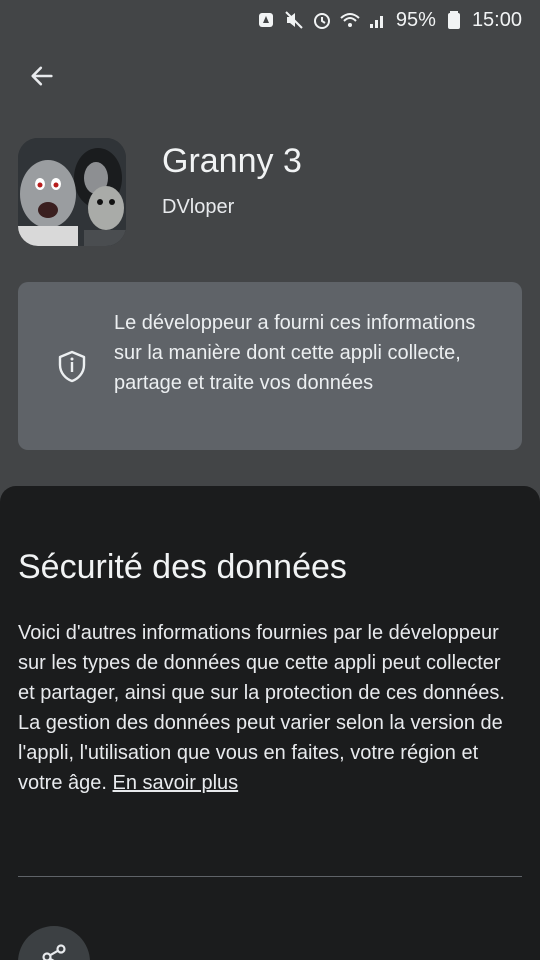 The height and width of the screenshot is (960, 540). I want to click on app-developer: DVloper, so click(198, 207).